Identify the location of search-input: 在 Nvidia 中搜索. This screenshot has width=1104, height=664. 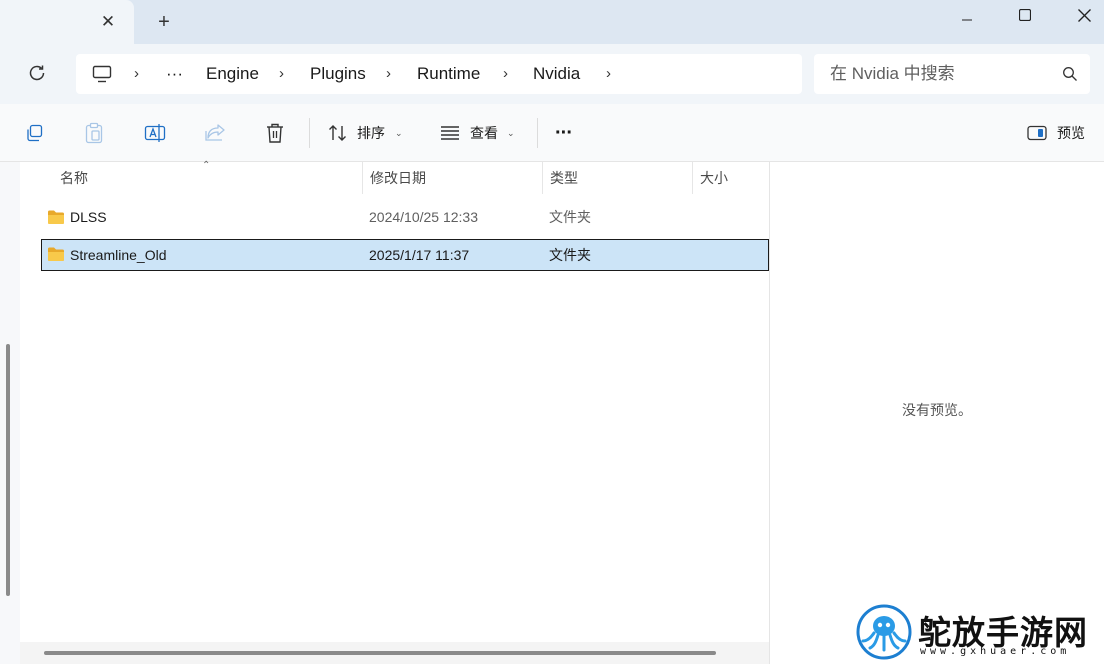
(892, 74).